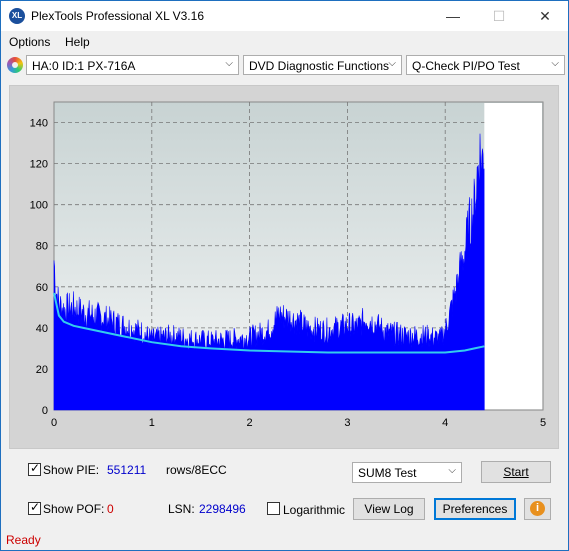  I want to click on lsn-label: LSN:, so click(181, 509).